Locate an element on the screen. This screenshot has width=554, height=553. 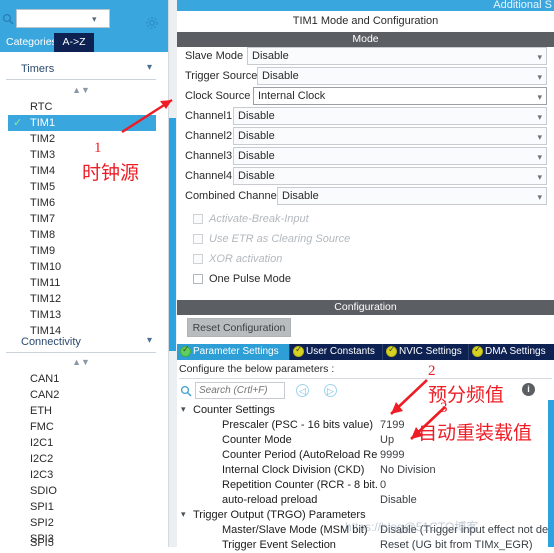
combo-channel1: Disable ▾ is located at coordinates (390, 116).